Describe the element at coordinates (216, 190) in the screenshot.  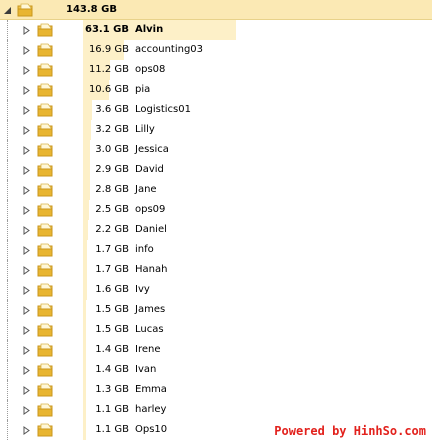
I see `folder-row: 2.8 GB Jane` at that location.